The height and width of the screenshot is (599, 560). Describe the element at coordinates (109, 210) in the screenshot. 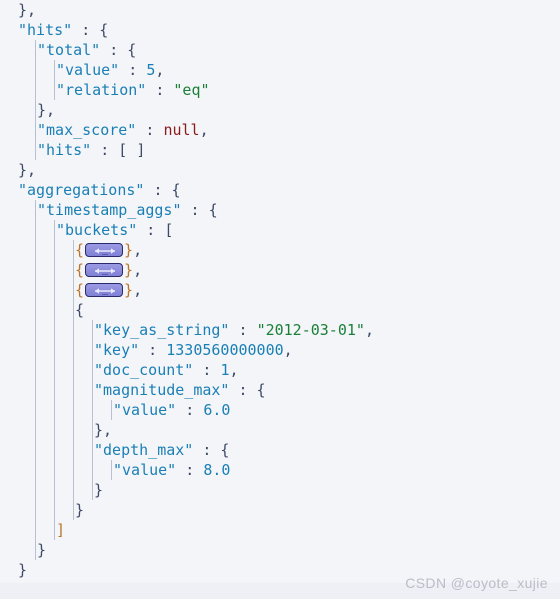

I see `json-key: "timestamp_aggs"` at that location.